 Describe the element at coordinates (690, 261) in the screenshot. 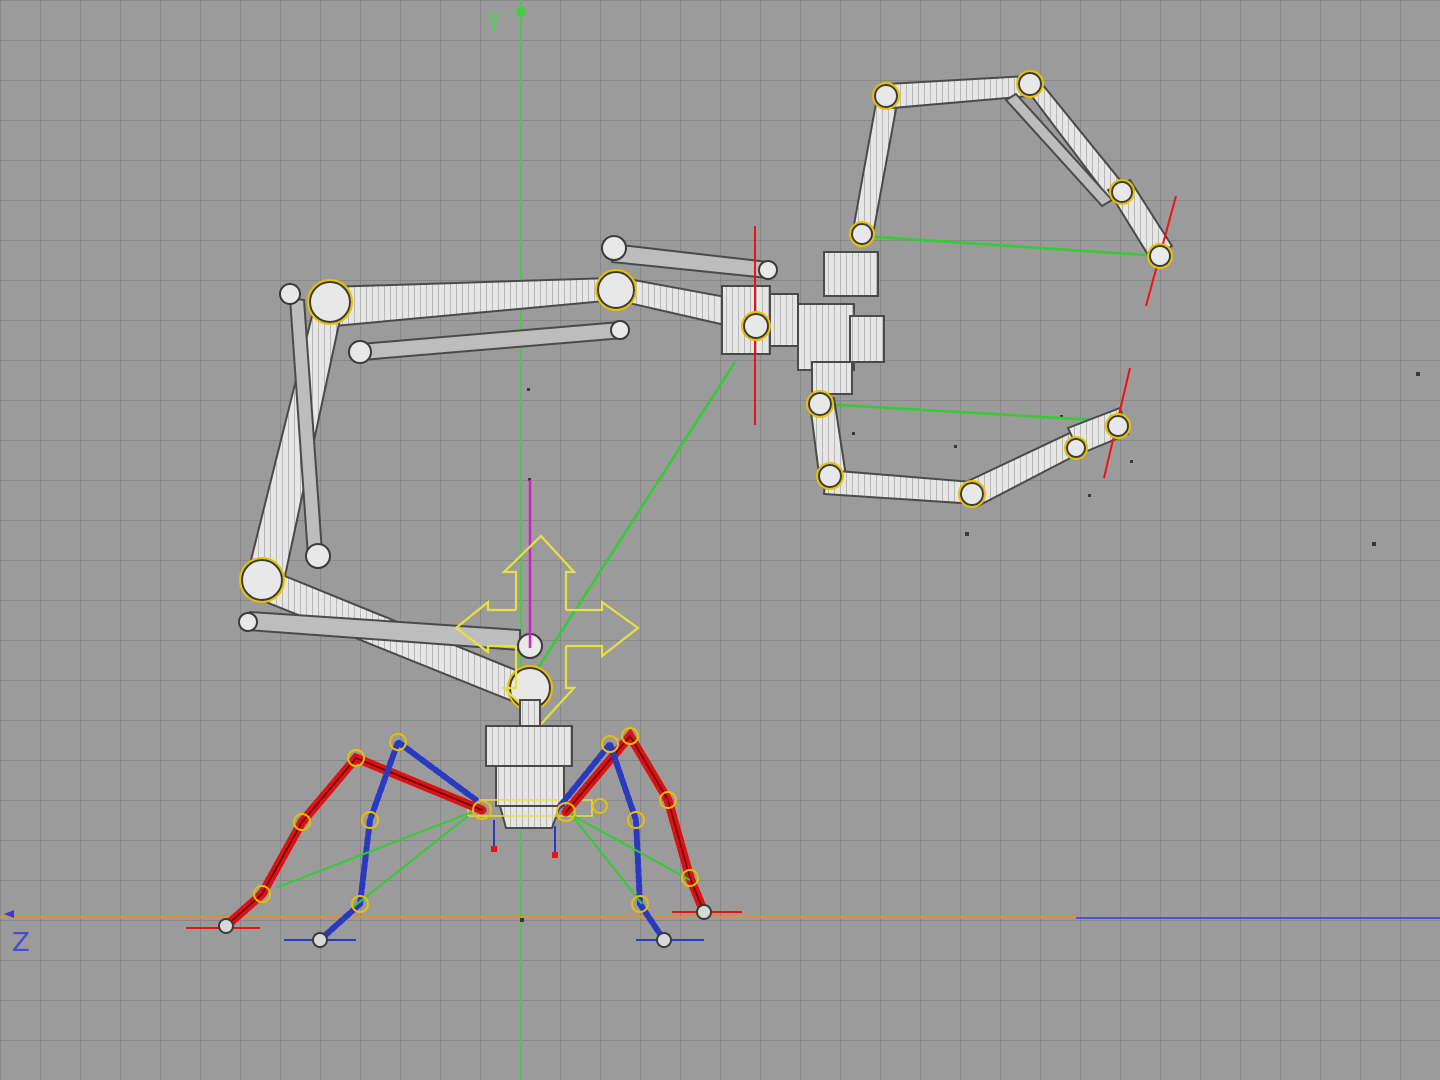

I see `arm-bone-forearm-rod` at that location.